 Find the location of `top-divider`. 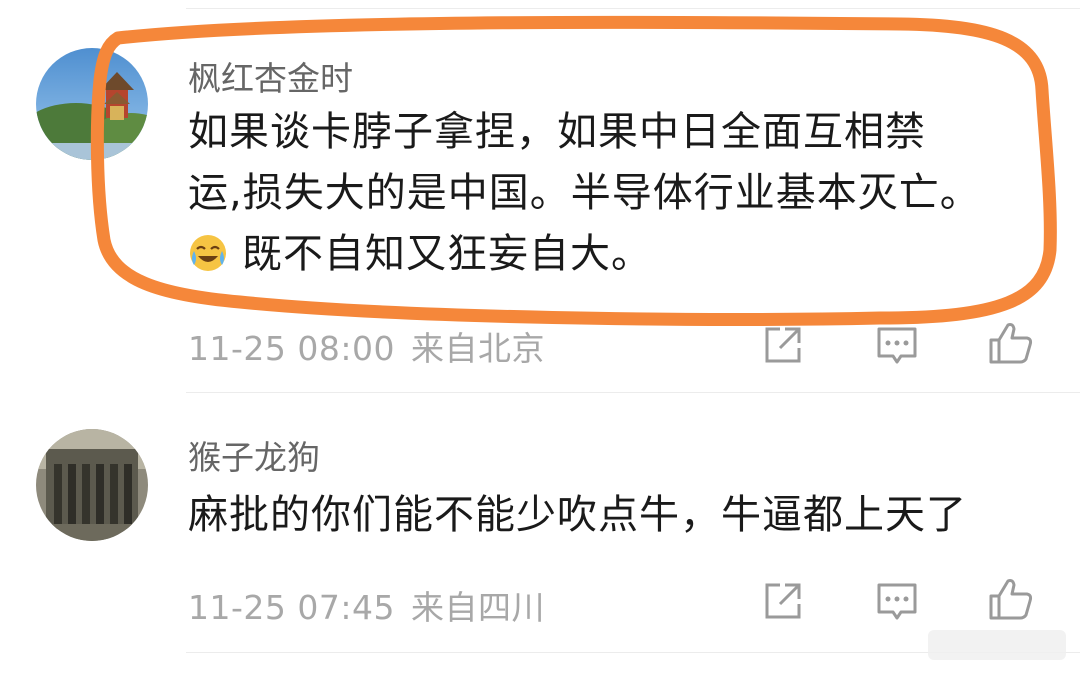

top-divider is located at coordinates (633, 8).